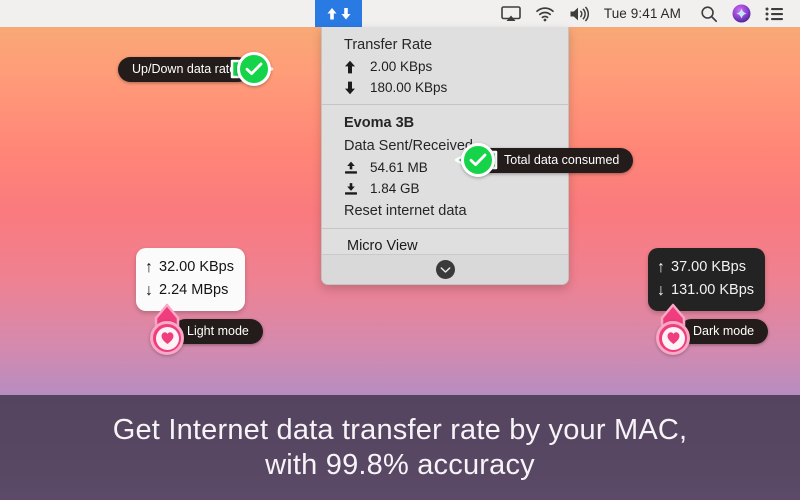 The height and width of the screenshot is (500, 800). I want to click on widget-light-upload-line: ↑ 32.00 KBps, so click(189, 267).